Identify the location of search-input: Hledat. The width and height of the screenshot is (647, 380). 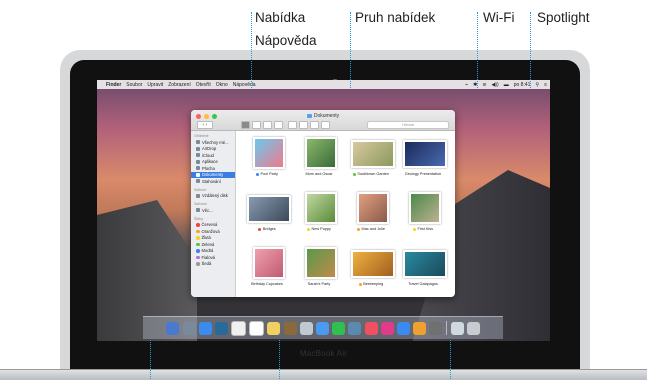
(408, 125).